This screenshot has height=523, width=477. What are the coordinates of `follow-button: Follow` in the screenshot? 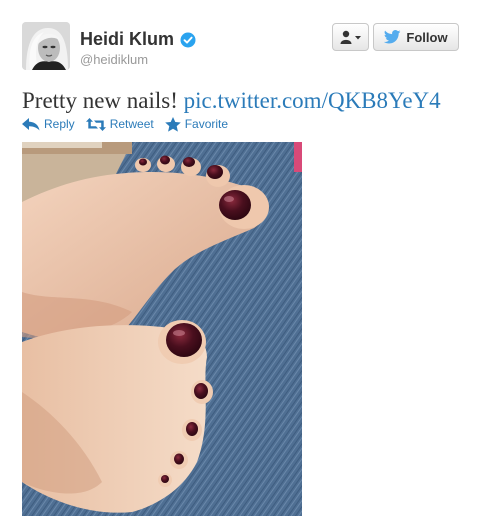 It's located at (416, 37).